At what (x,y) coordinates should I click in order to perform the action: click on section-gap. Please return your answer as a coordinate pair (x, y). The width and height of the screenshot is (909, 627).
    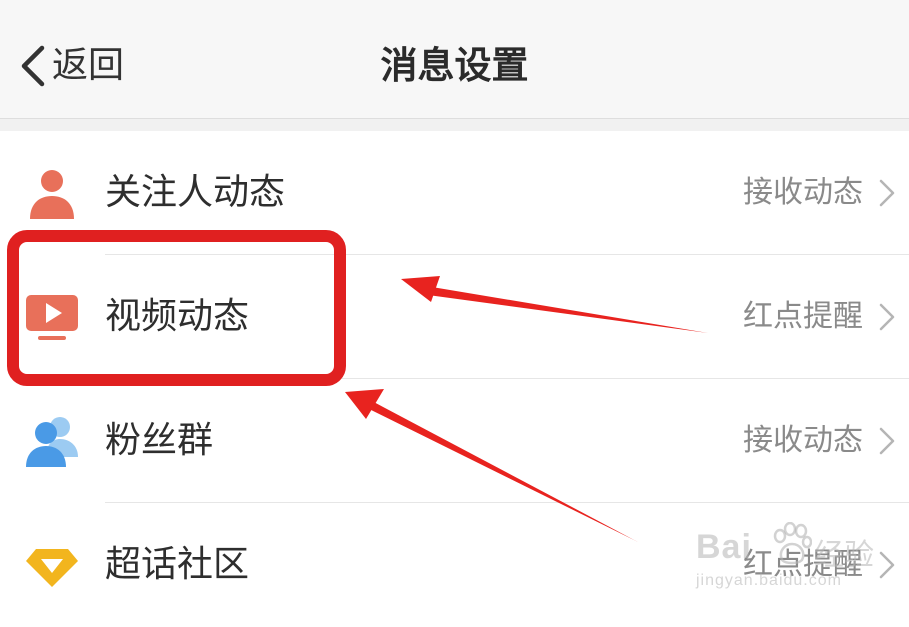
    Looking at the image, I should click on (454, 125).